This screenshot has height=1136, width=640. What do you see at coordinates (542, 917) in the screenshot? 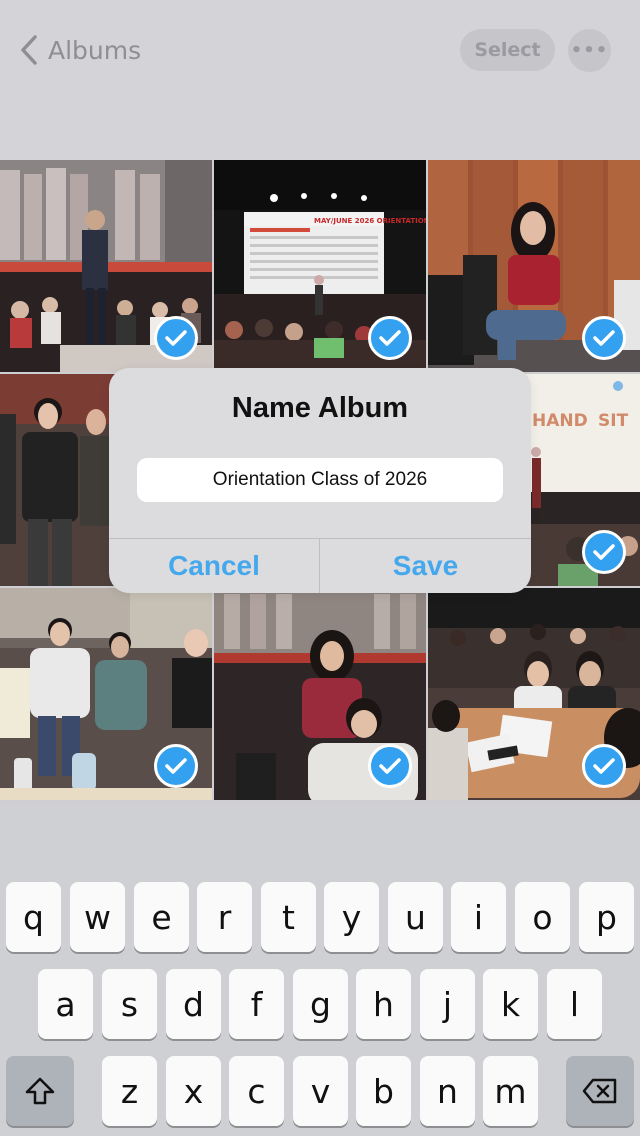
I see `key-o: o` at bounding box center [542, 917].